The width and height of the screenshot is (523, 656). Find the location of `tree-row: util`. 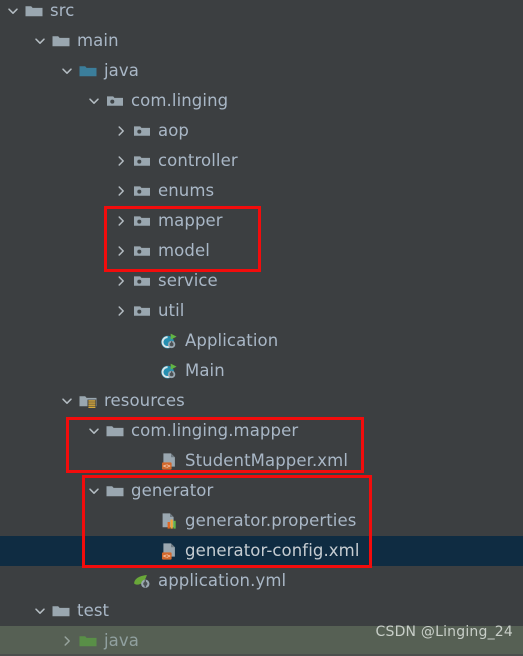

tree-row: util is located at coordinates (261, 311).